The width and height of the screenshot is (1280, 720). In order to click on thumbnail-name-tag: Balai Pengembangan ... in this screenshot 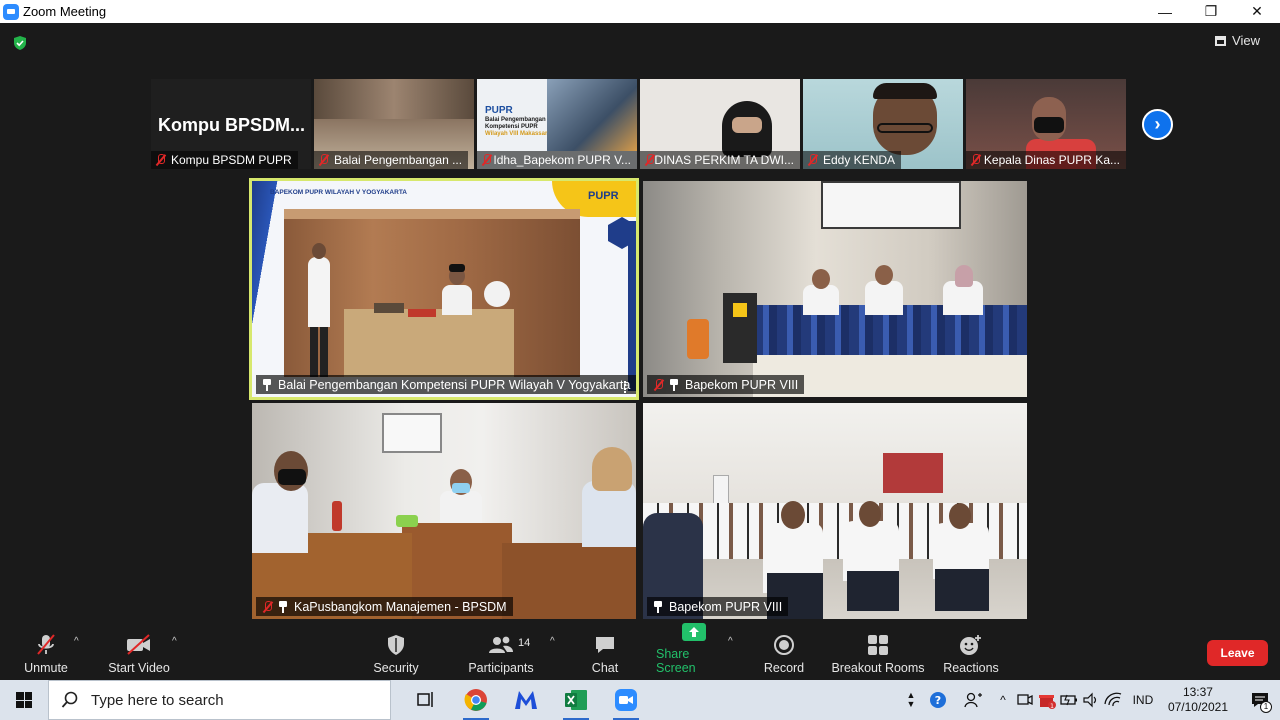, I will do `click(391, 160)`.